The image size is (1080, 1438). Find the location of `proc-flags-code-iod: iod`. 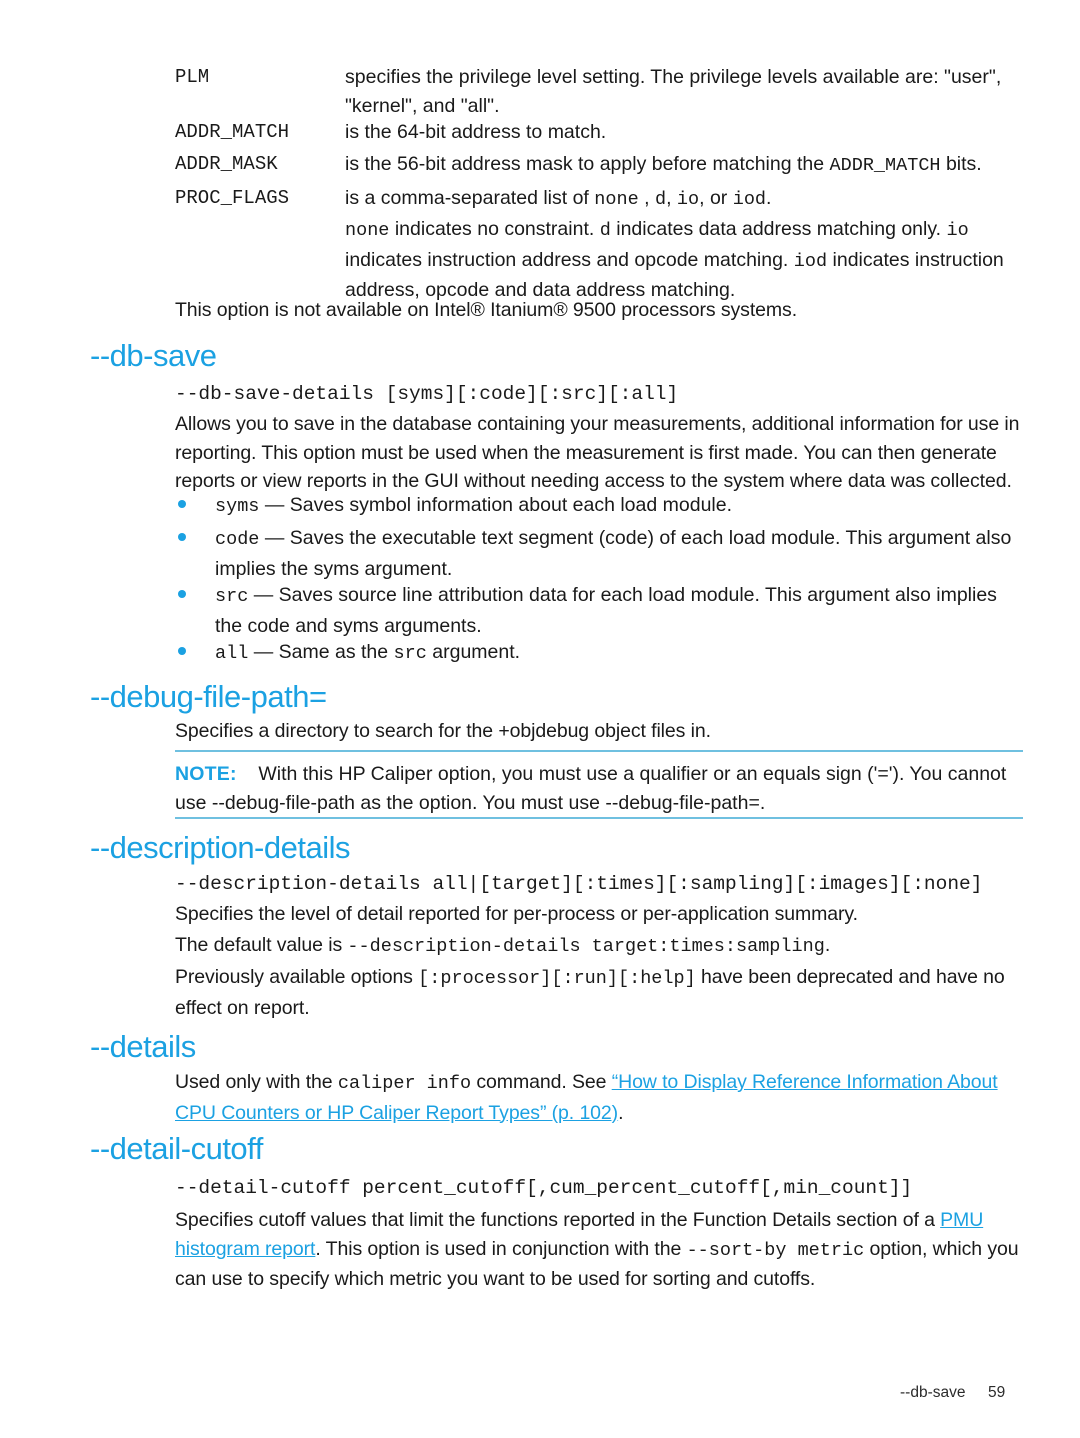

proc-flags-code-iod: iod is located at coordinates (749, 199).